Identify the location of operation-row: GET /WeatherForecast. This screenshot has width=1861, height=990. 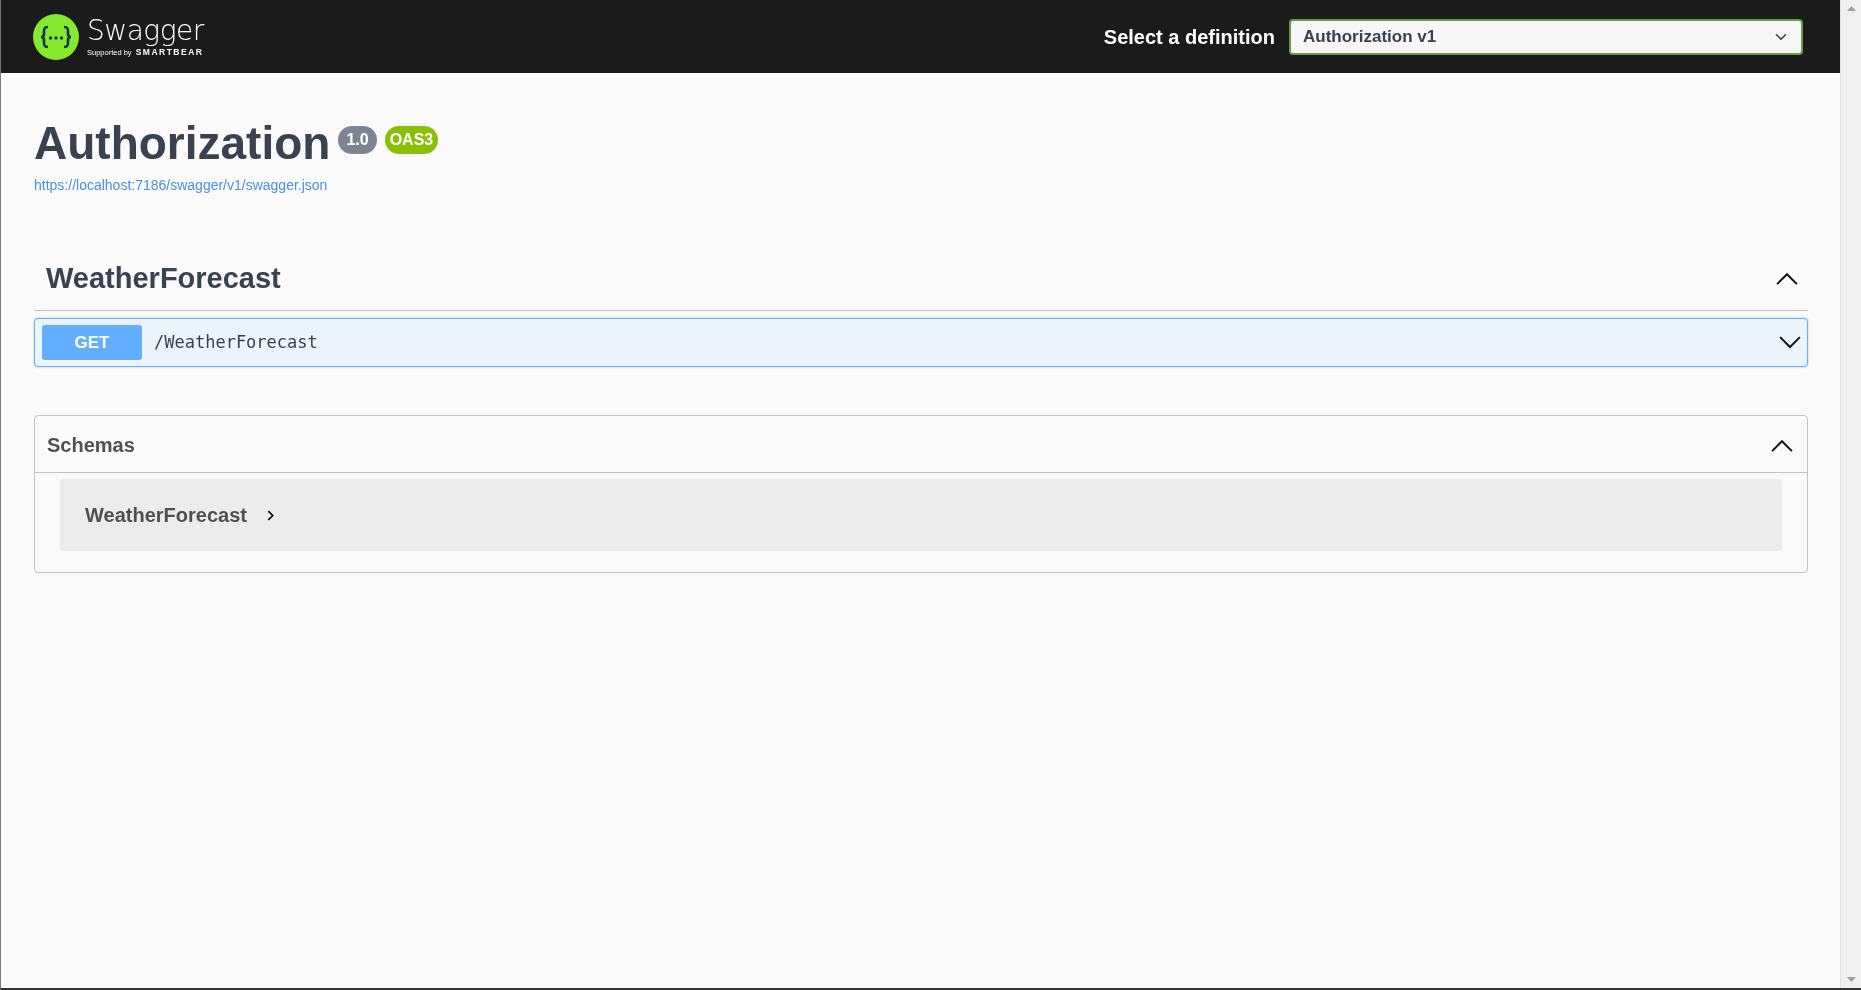
(921, 343).